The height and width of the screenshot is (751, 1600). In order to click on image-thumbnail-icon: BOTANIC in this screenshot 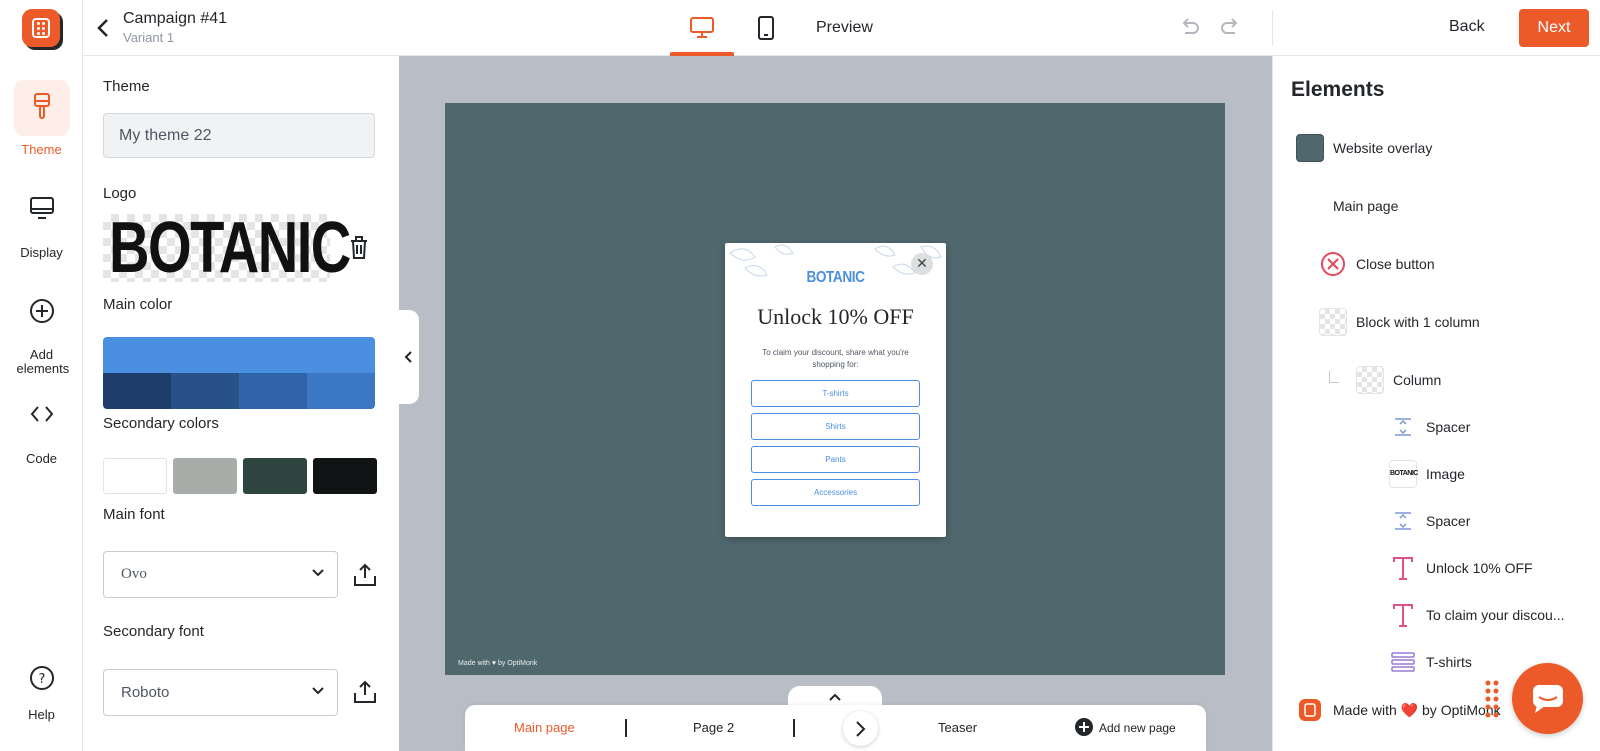, I will do `click(1403, 474)`.